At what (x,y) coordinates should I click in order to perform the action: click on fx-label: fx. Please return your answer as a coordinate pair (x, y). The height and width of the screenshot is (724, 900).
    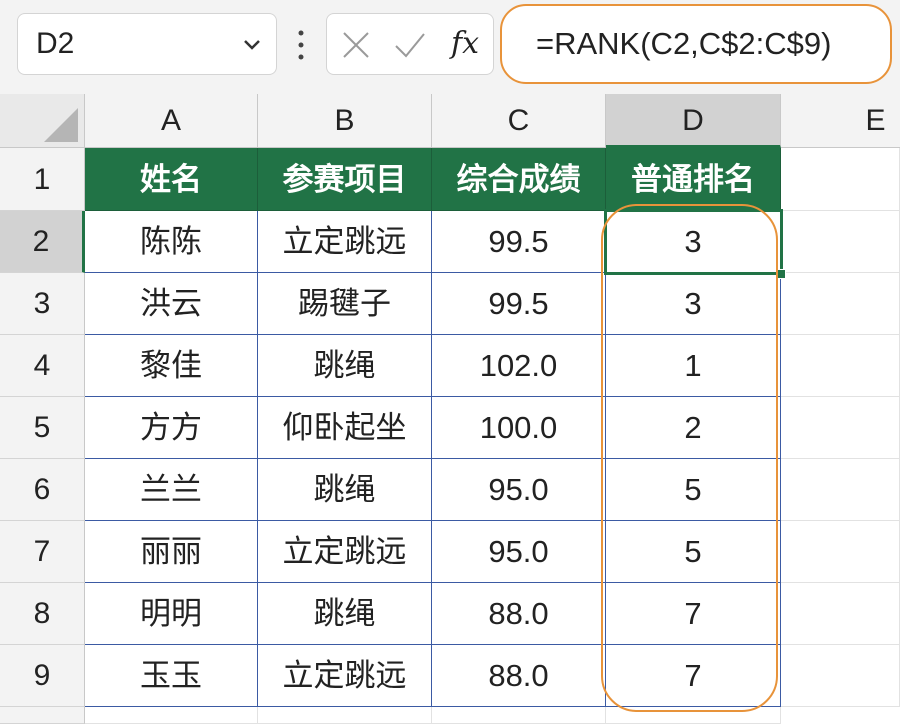
    Looking at the image, I should click on (465, 43).